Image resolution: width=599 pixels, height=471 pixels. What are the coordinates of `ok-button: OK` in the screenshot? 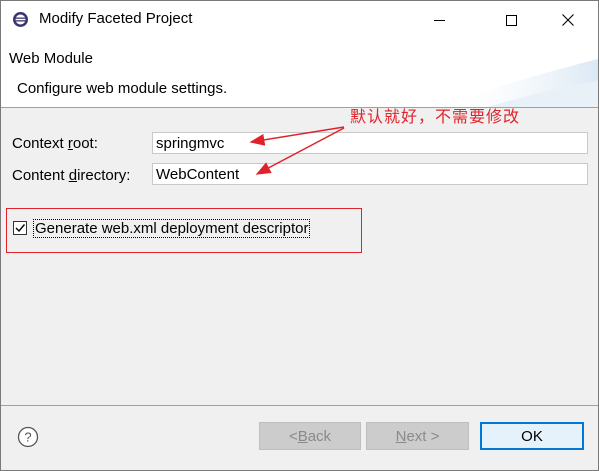 It's located at (532, 436).